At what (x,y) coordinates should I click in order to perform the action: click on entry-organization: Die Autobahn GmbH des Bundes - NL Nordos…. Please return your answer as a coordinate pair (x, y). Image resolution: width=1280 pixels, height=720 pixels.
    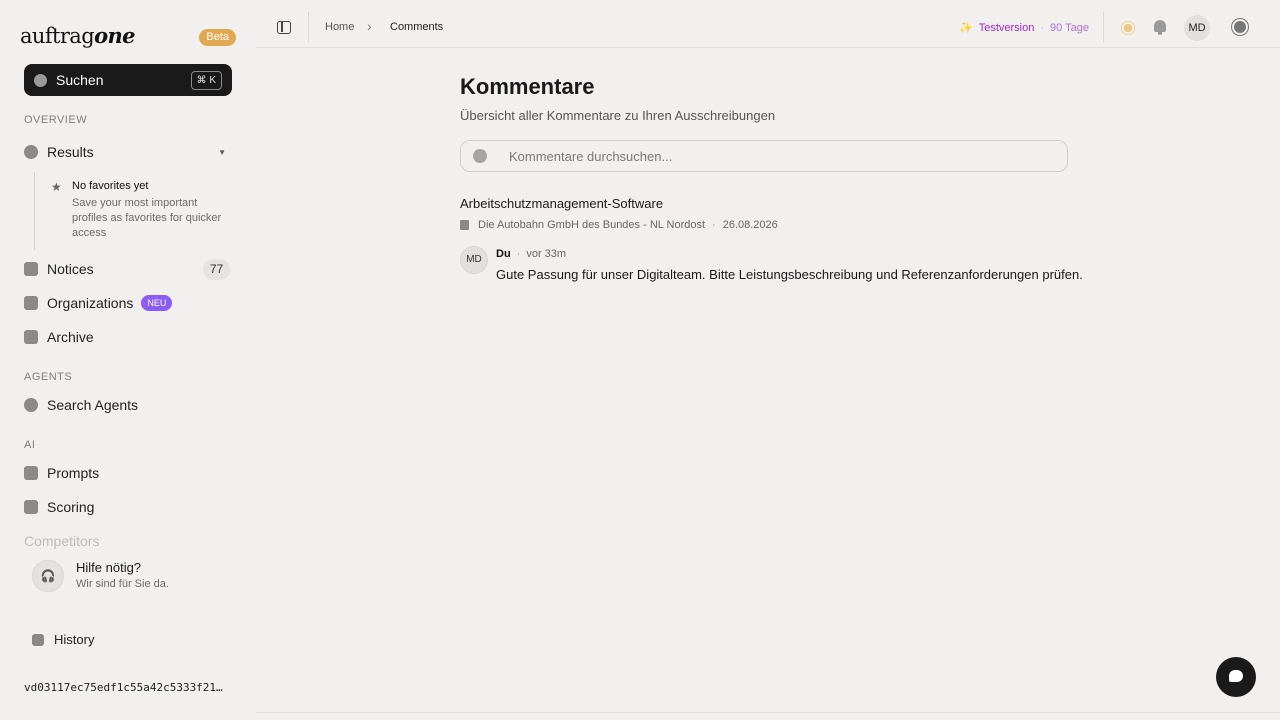
    Looking at the image, I should click on (592, 225).